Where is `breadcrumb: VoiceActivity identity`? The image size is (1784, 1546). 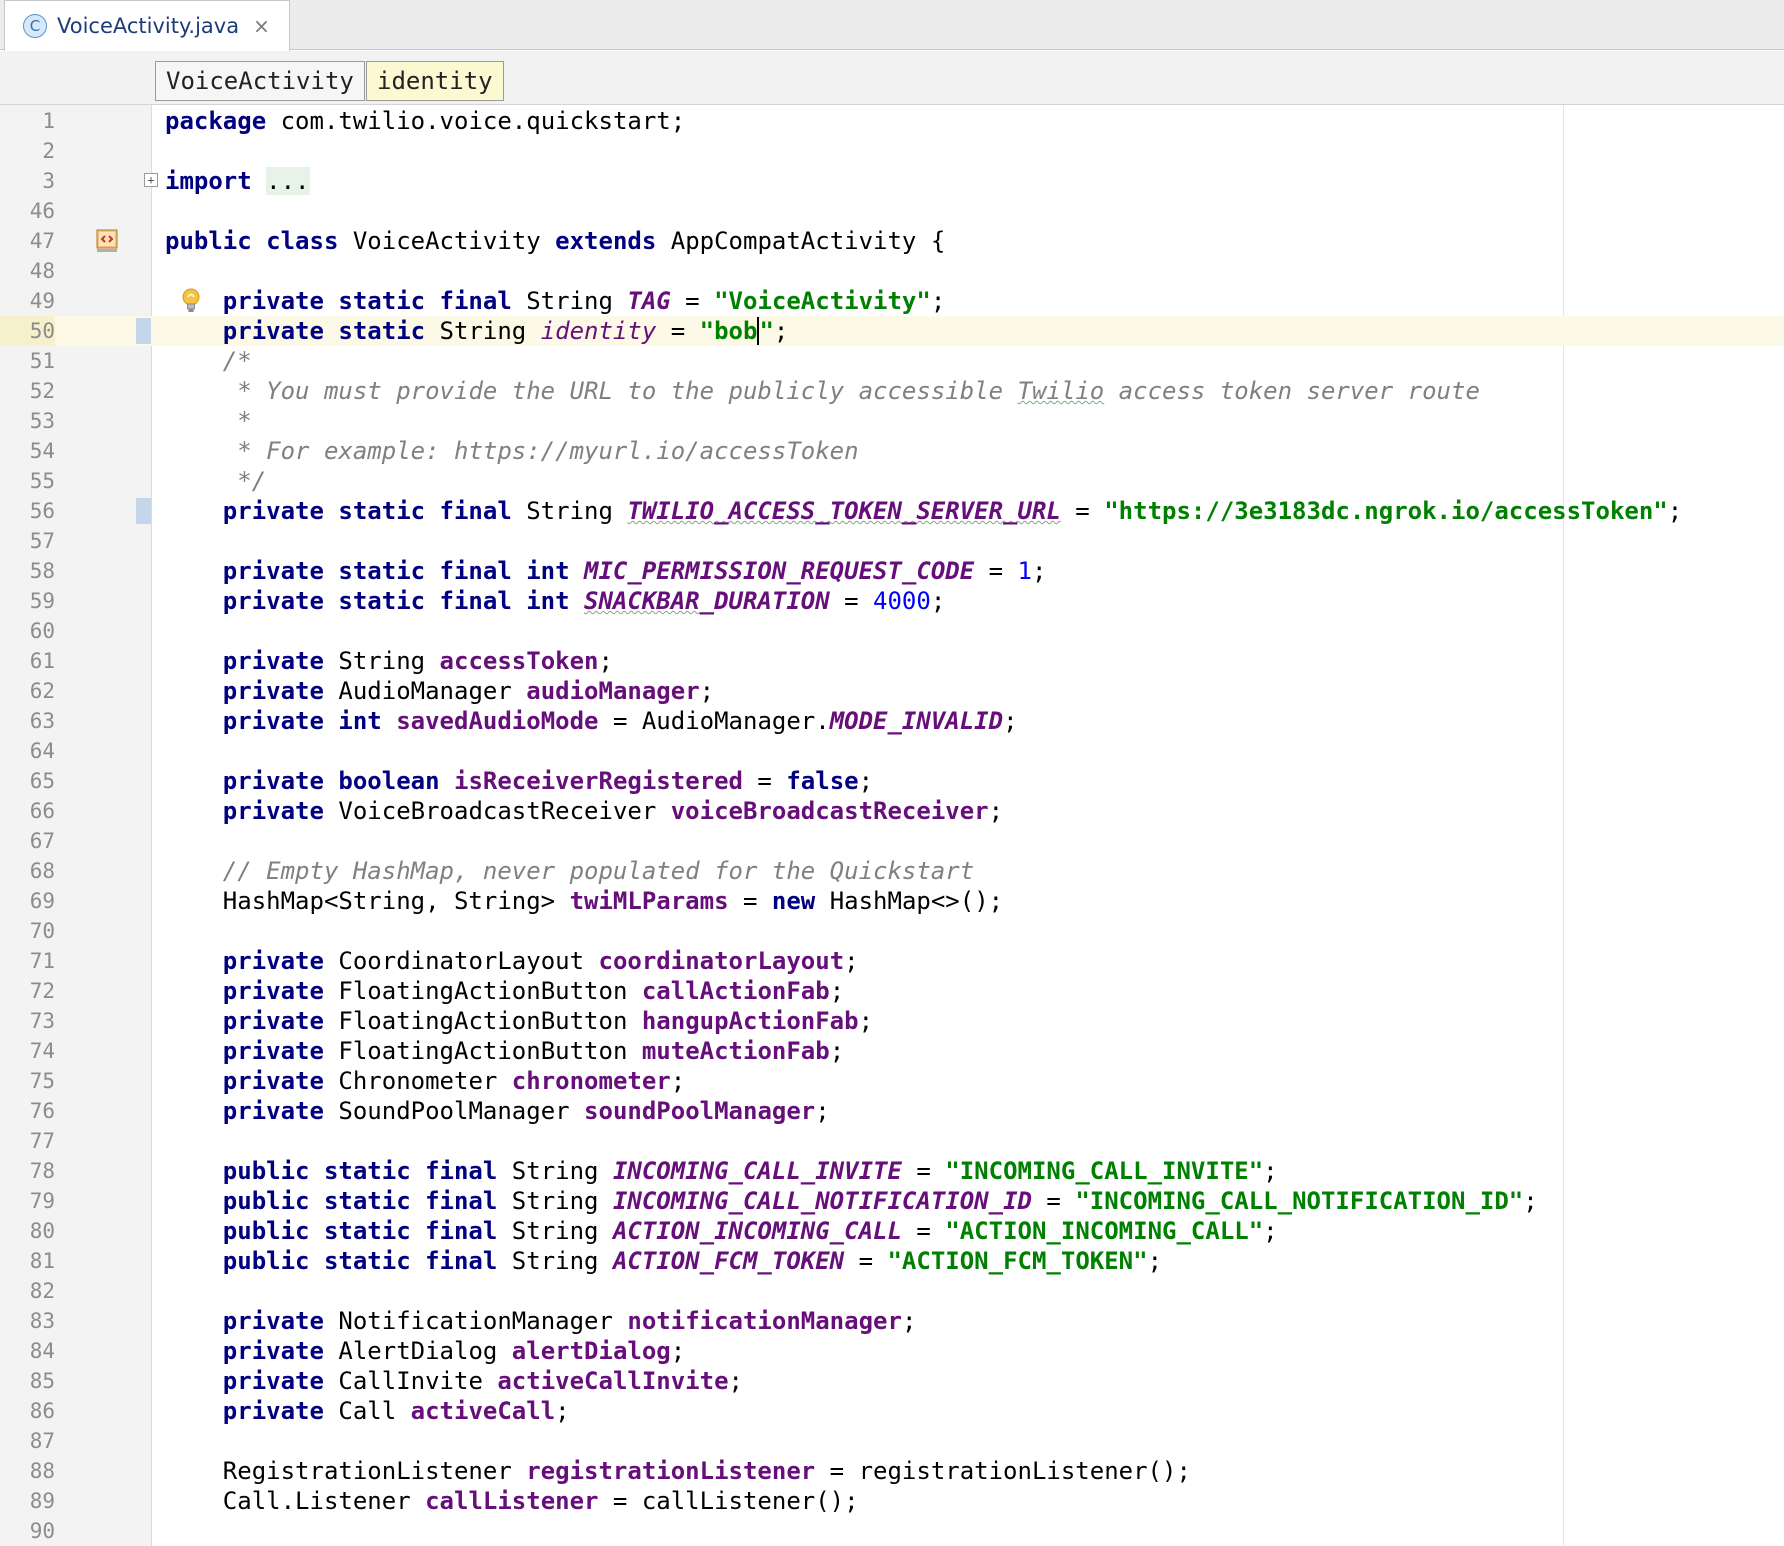
breadcrumb: VoiceActivity identity is located at coordinates (892, 78).